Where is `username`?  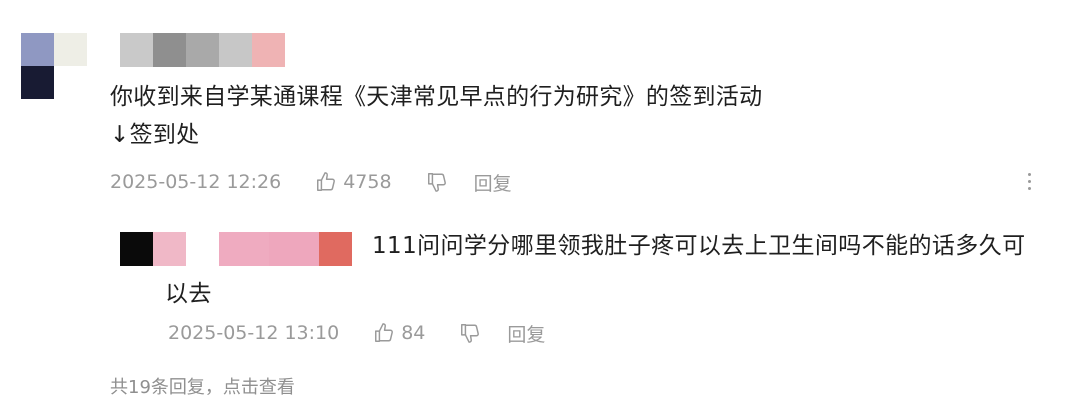
username is located at coordinates (202, 50).